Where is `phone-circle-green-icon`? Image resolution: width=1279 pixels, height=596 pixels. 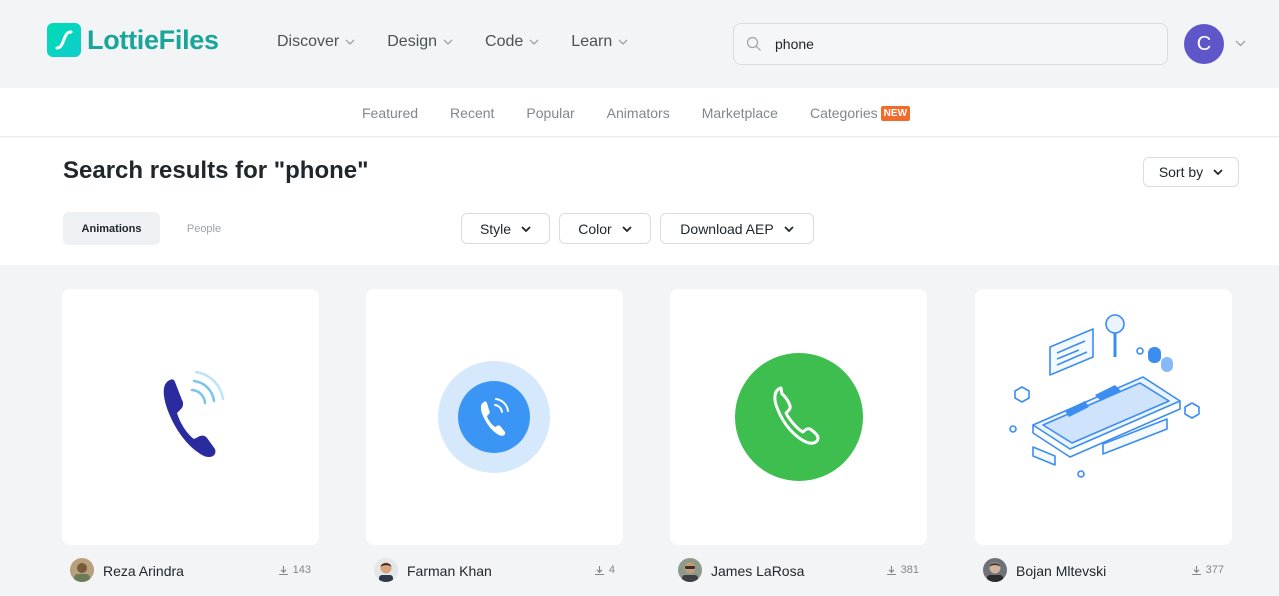
phone-circle-green-icon is located at coordinates (799, 417).